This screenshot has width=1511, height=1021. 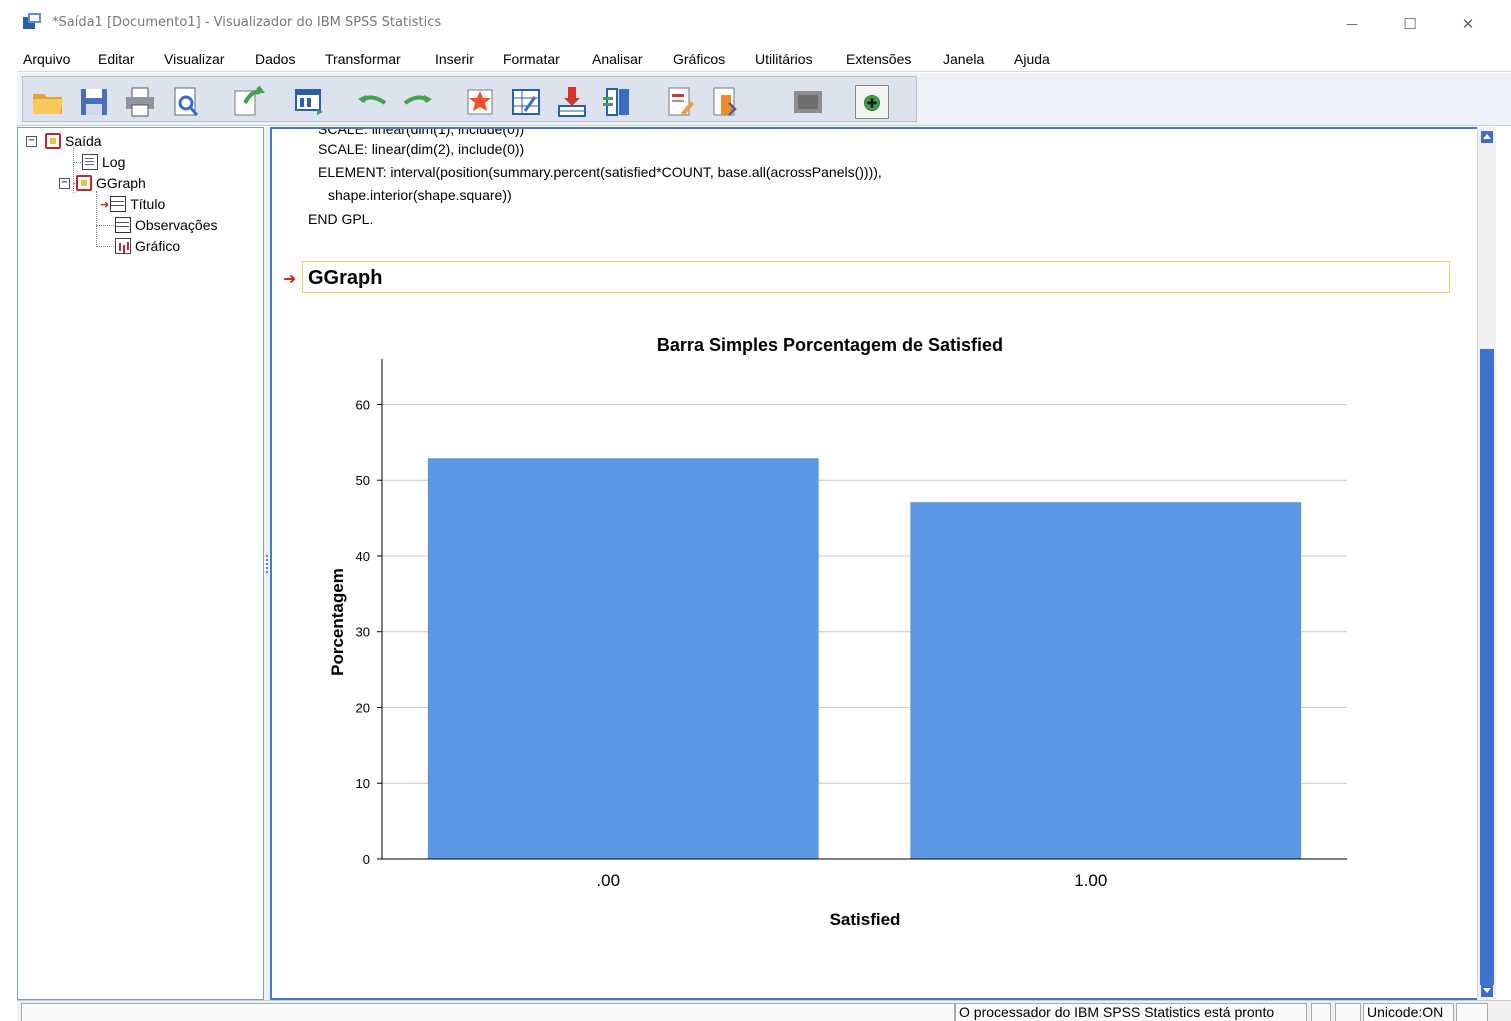 I want to click on vertical-scrollbar, so click(x=1486, y=563).